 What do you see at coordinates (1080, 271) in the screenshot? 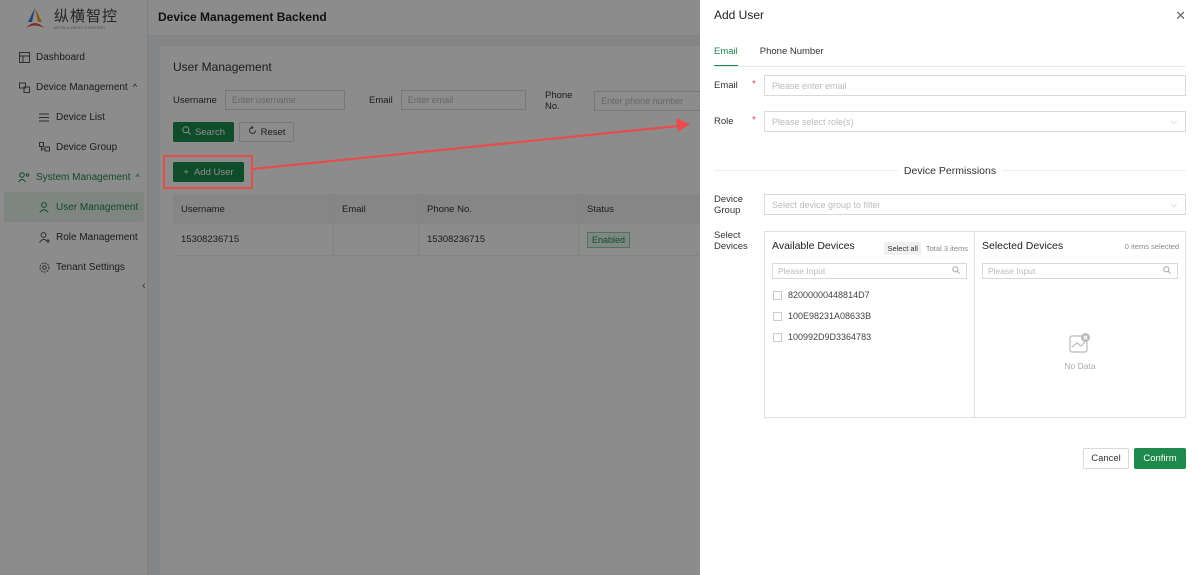
I see `selected-search-input: Please Input` at bounding box center [1080, 271].